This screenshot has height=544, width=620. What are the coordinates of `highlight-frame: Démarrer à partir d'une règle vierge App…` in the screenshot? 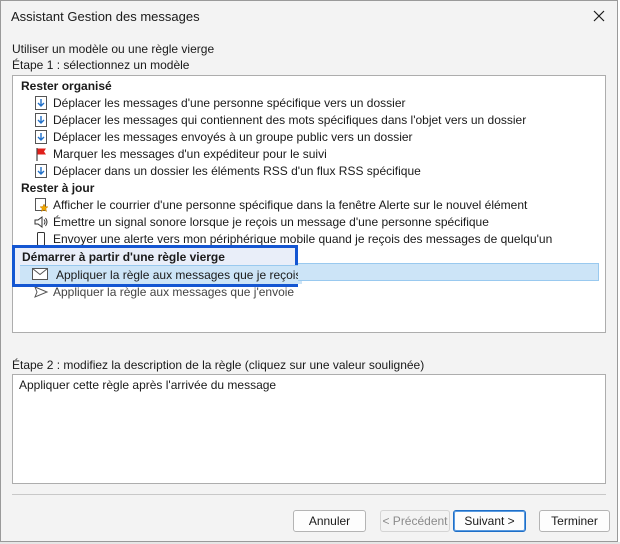 It's located at (157, 266).